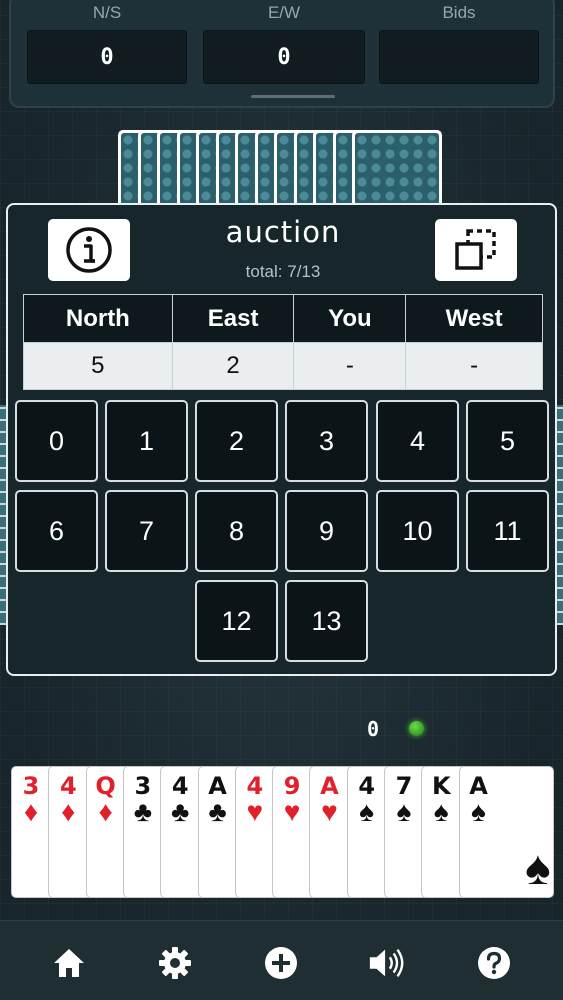 This screenshot has width=563, height=1000. I want to click on info-button, so click(89, 250).